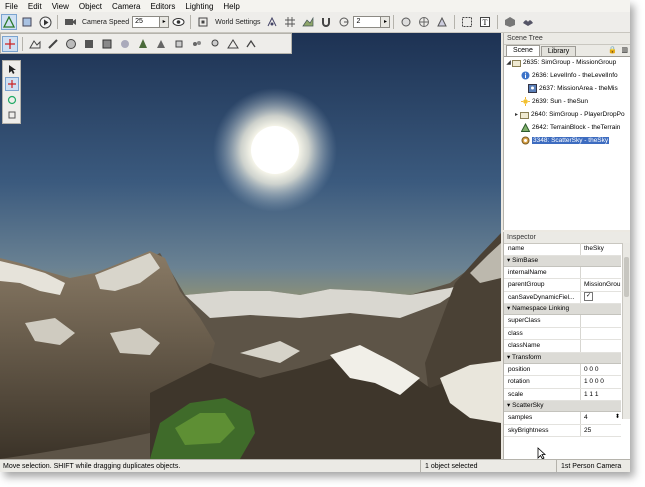 Image resolution: width=645 pixels, height=487 pixels. What do you see at coordinates (326, 22) in the screenshot?
I see `magnet-snap-icon` at bounding box center [326, 22].